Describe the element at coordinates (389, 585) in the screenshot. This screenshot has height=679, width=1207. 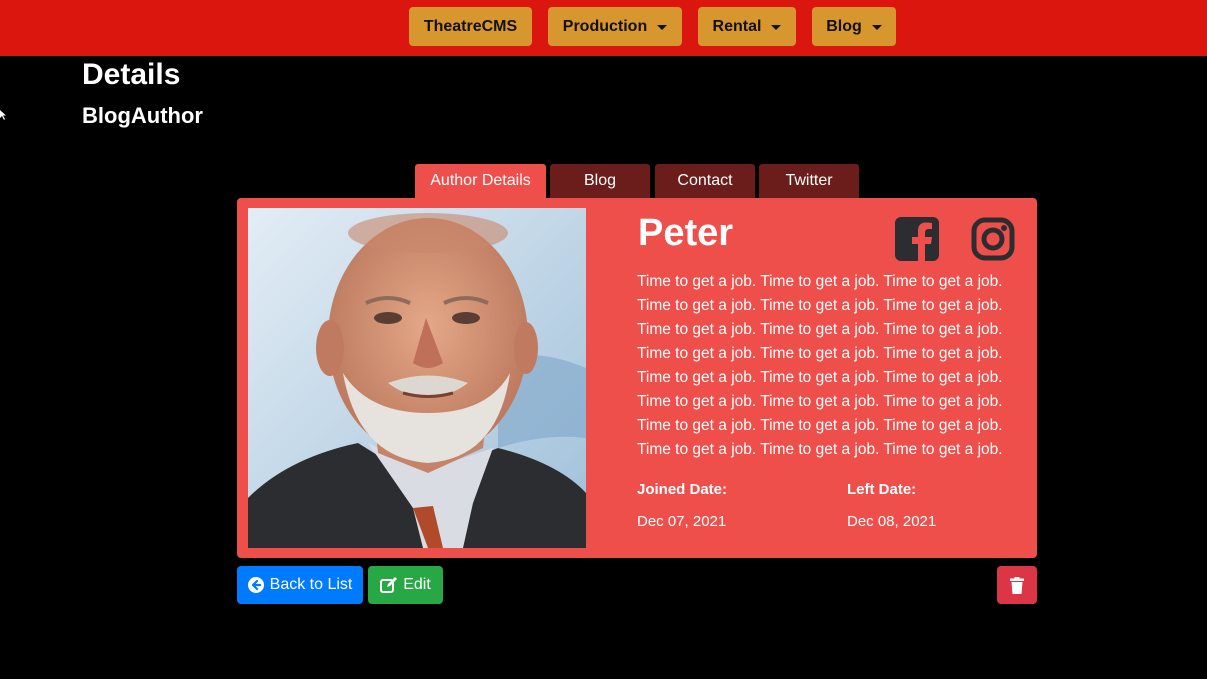
I see `edit-icon` at that location.